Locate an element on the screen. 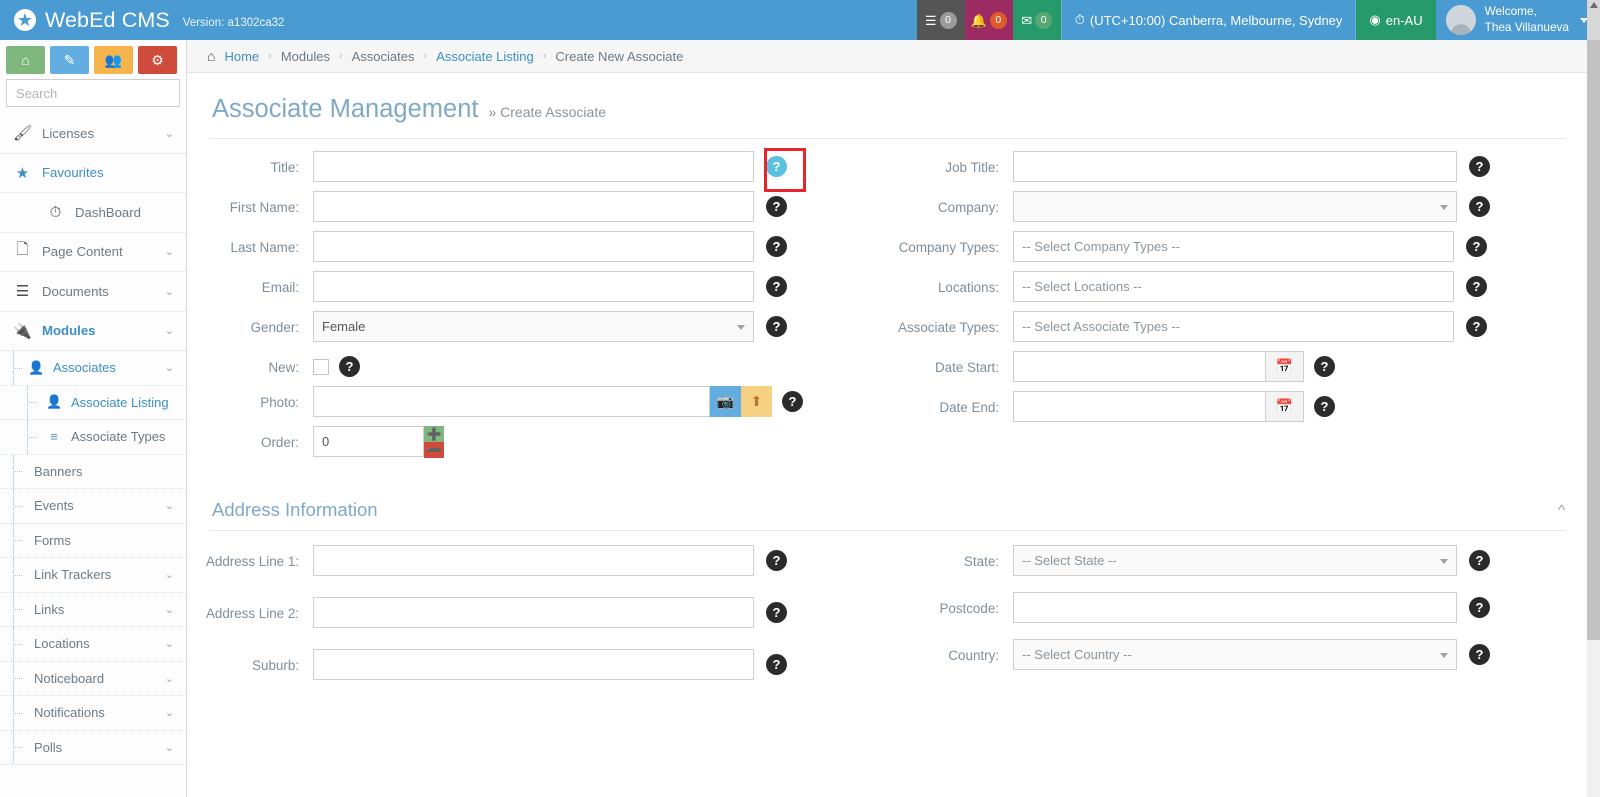  sidebar-item-links: Links ⌄ is located at coordinates (93, 609).